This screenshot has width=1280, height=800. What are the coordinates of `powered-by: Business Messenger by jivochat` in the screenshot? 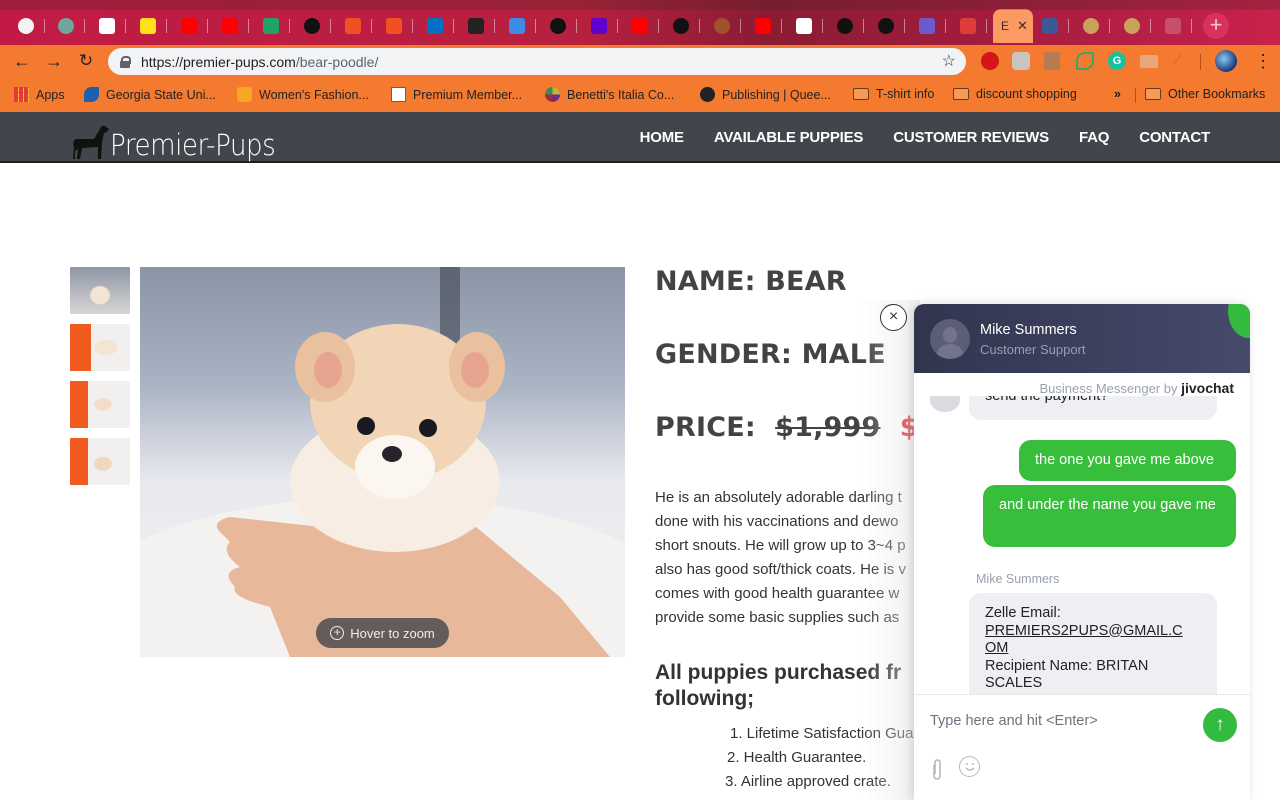 It's located at (1136, 388).